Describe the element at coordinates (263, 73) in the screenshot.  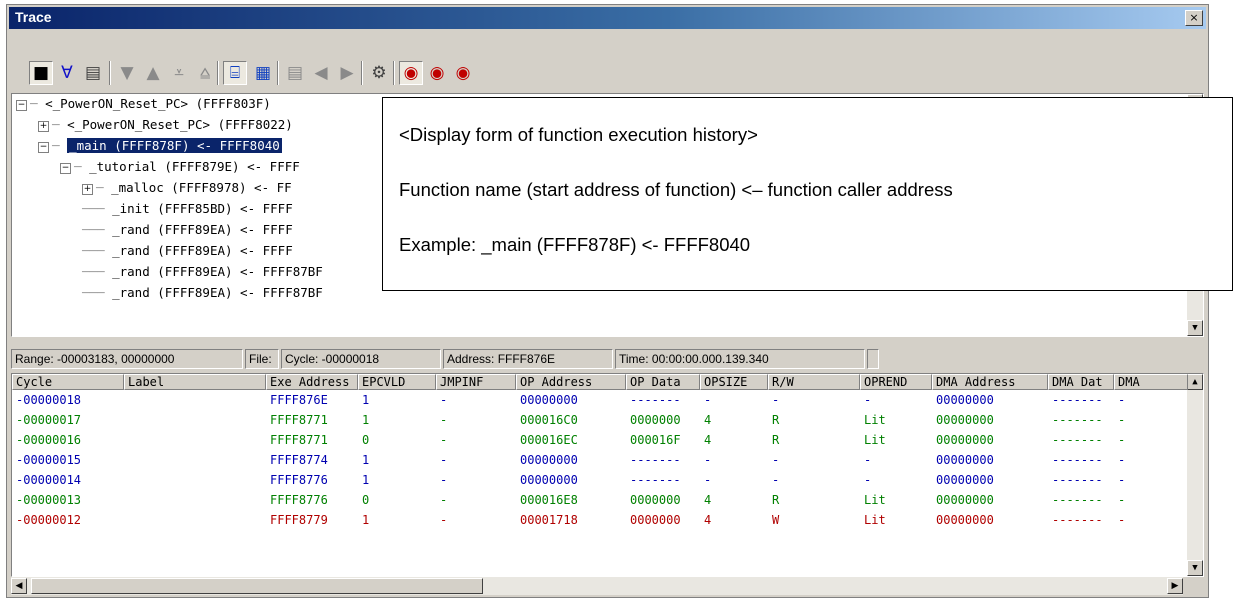
I see `function-list-button: ▦` at that location.